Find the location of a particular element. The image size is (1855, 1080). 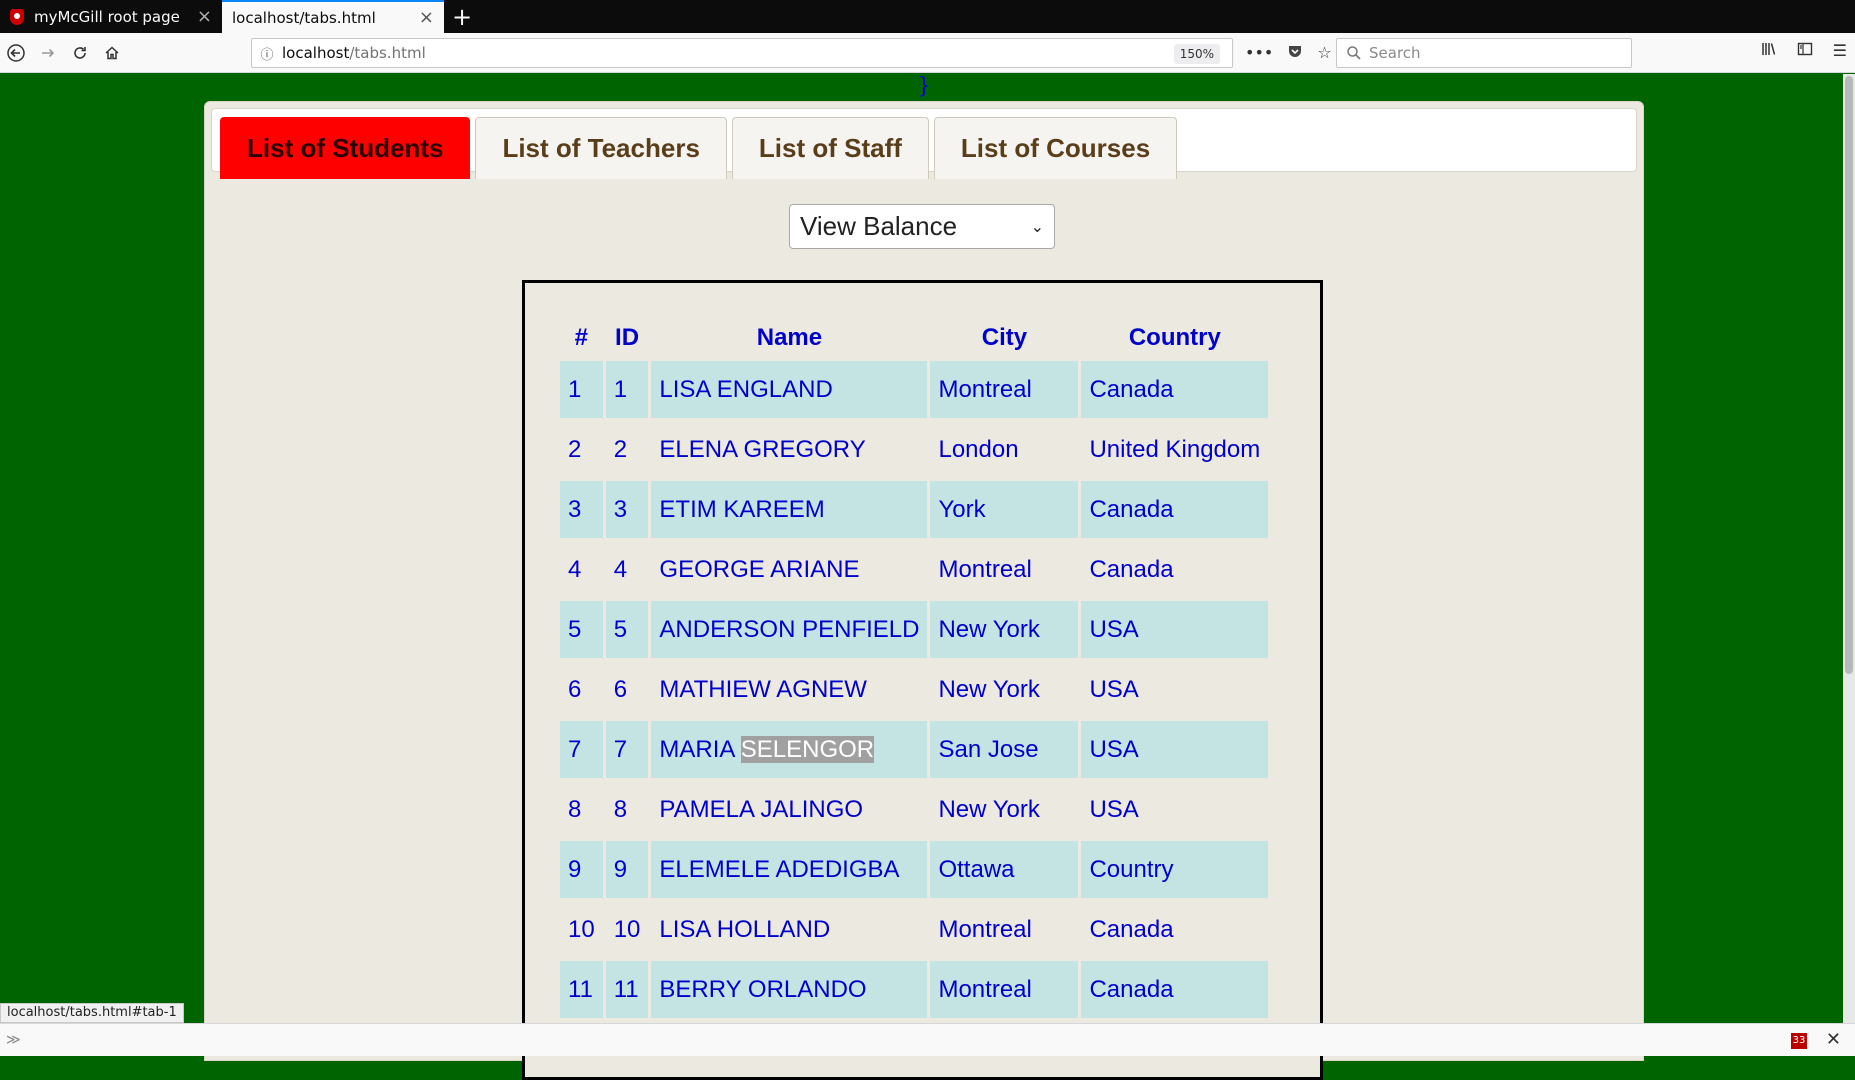

search-icon is located at coordinates (1354, 53).